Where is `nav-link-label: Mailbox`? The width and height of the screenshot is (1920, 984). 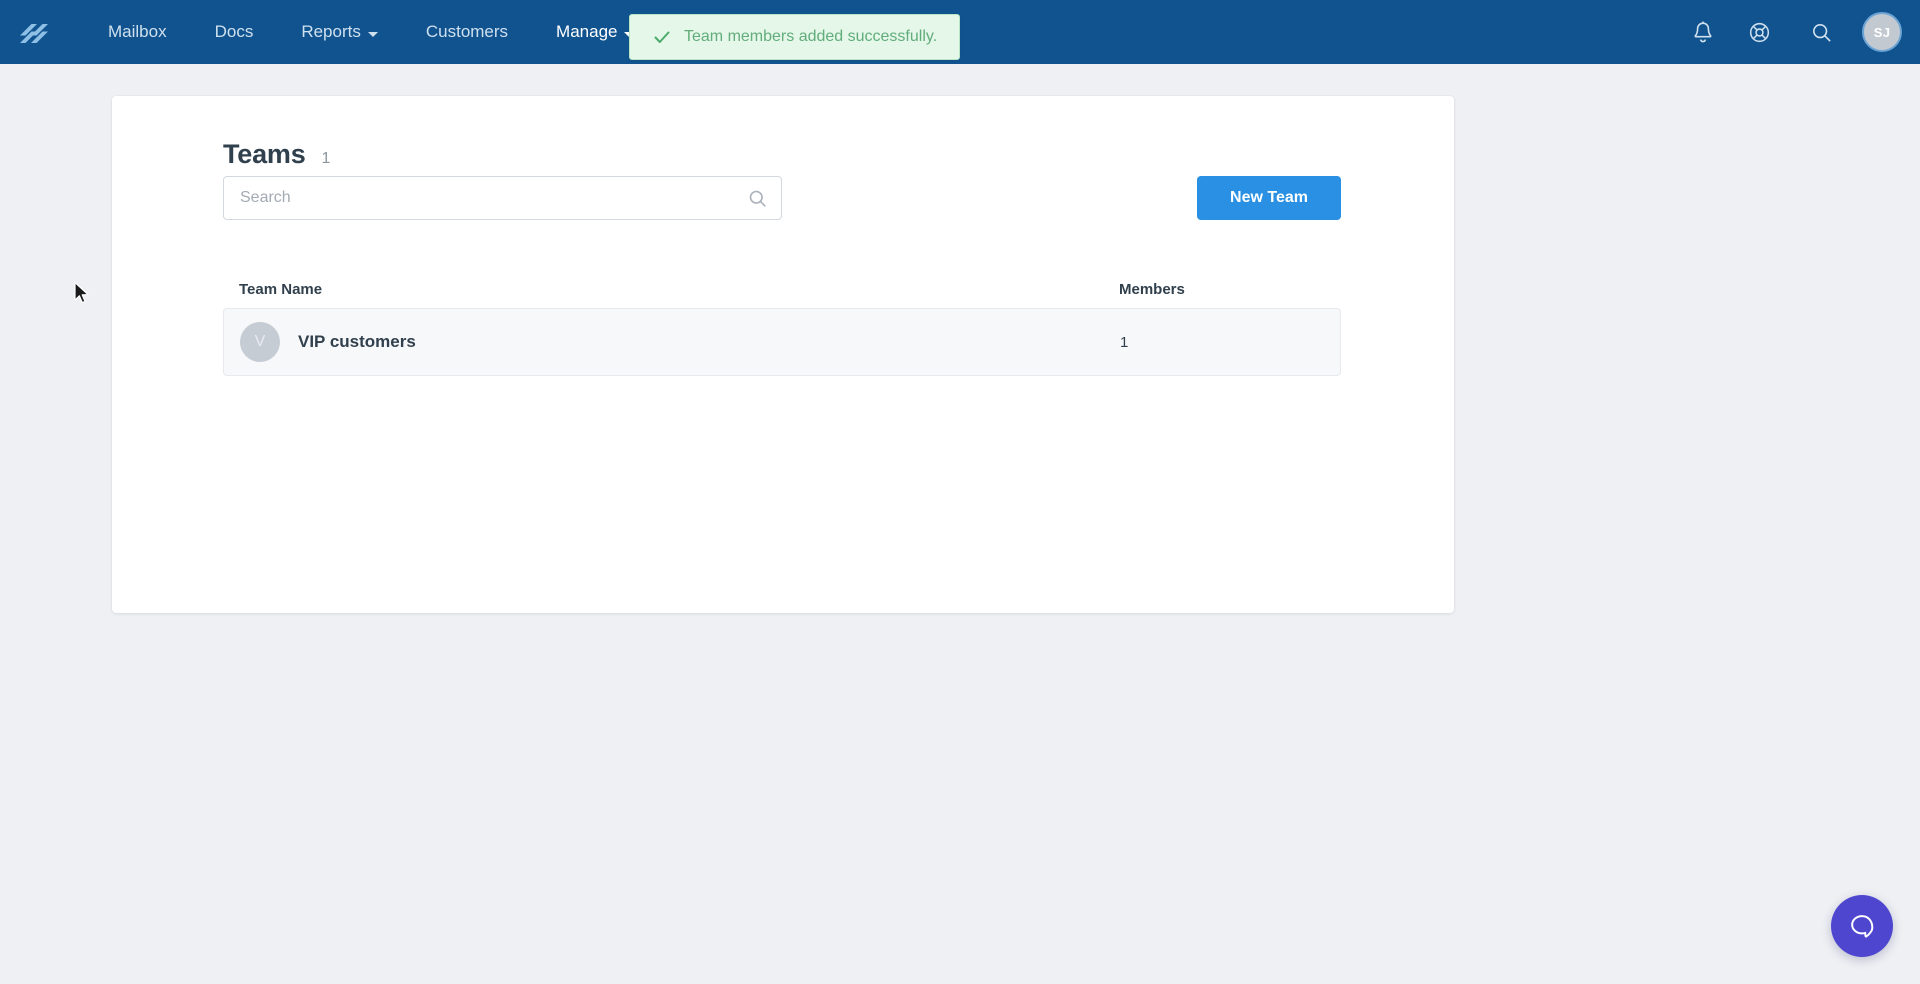 nav-link-label: Mailbox is located at coordinates (137, 31).